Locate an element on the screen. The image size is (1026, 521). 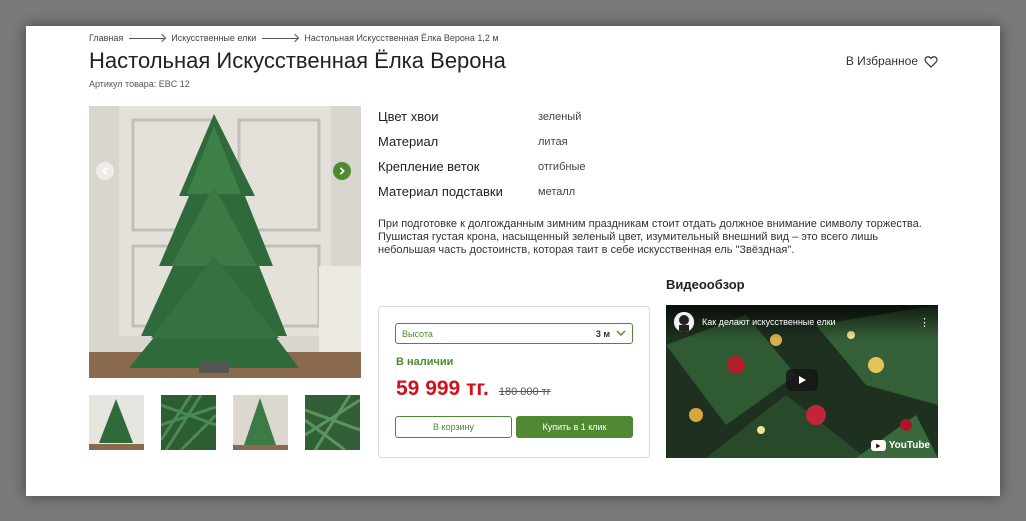
image-prev-button is located at coordinates (105, 171).